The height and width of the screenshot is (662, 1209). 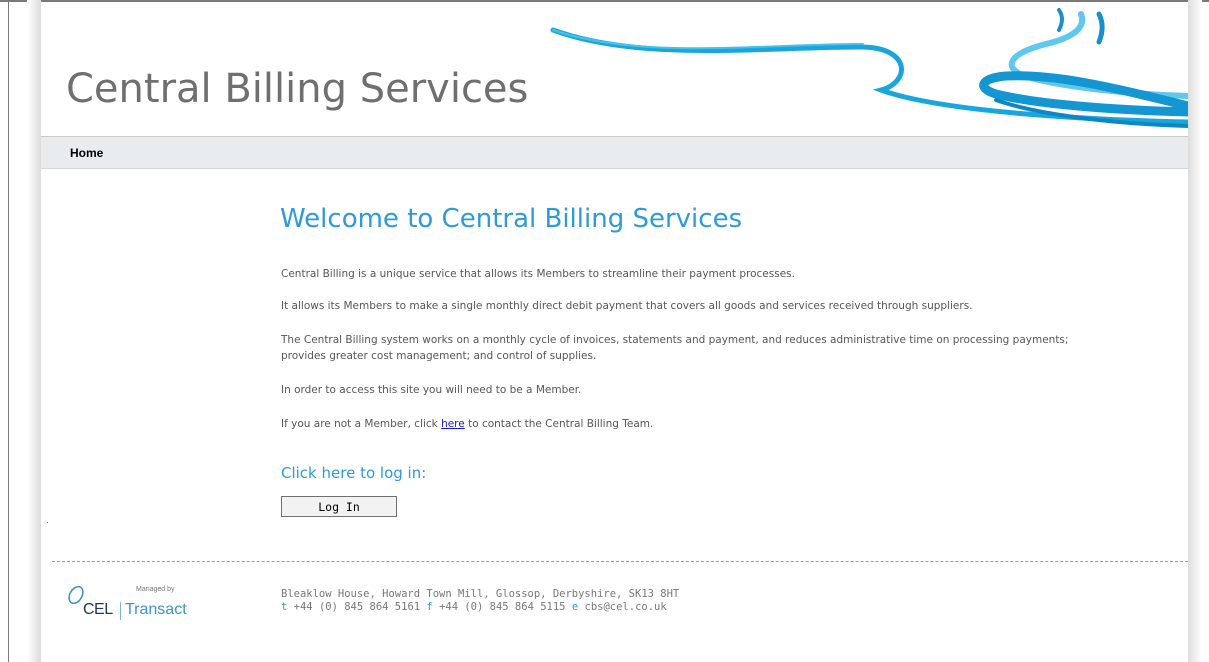 What do you see at coordinates (120, 611) in the screenshot?
I see `logo-separator` at bounding box center [120, 611].